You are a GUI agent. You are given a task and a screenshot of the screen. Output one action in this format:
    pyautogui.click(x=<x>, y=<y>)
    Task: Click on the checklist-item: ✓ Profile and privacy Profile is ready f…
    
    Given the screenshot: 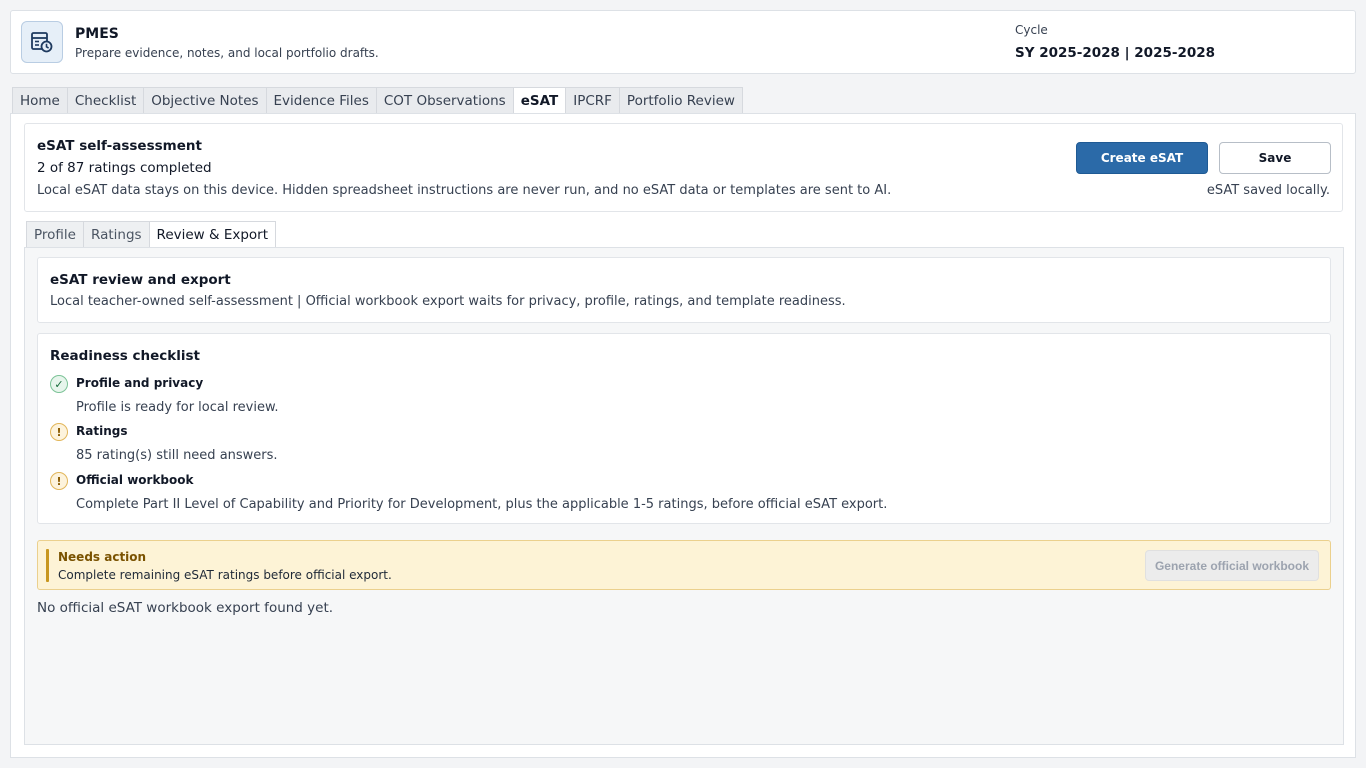 What is the action you would take?
    pyautogui.click(x=685, y=396)
    